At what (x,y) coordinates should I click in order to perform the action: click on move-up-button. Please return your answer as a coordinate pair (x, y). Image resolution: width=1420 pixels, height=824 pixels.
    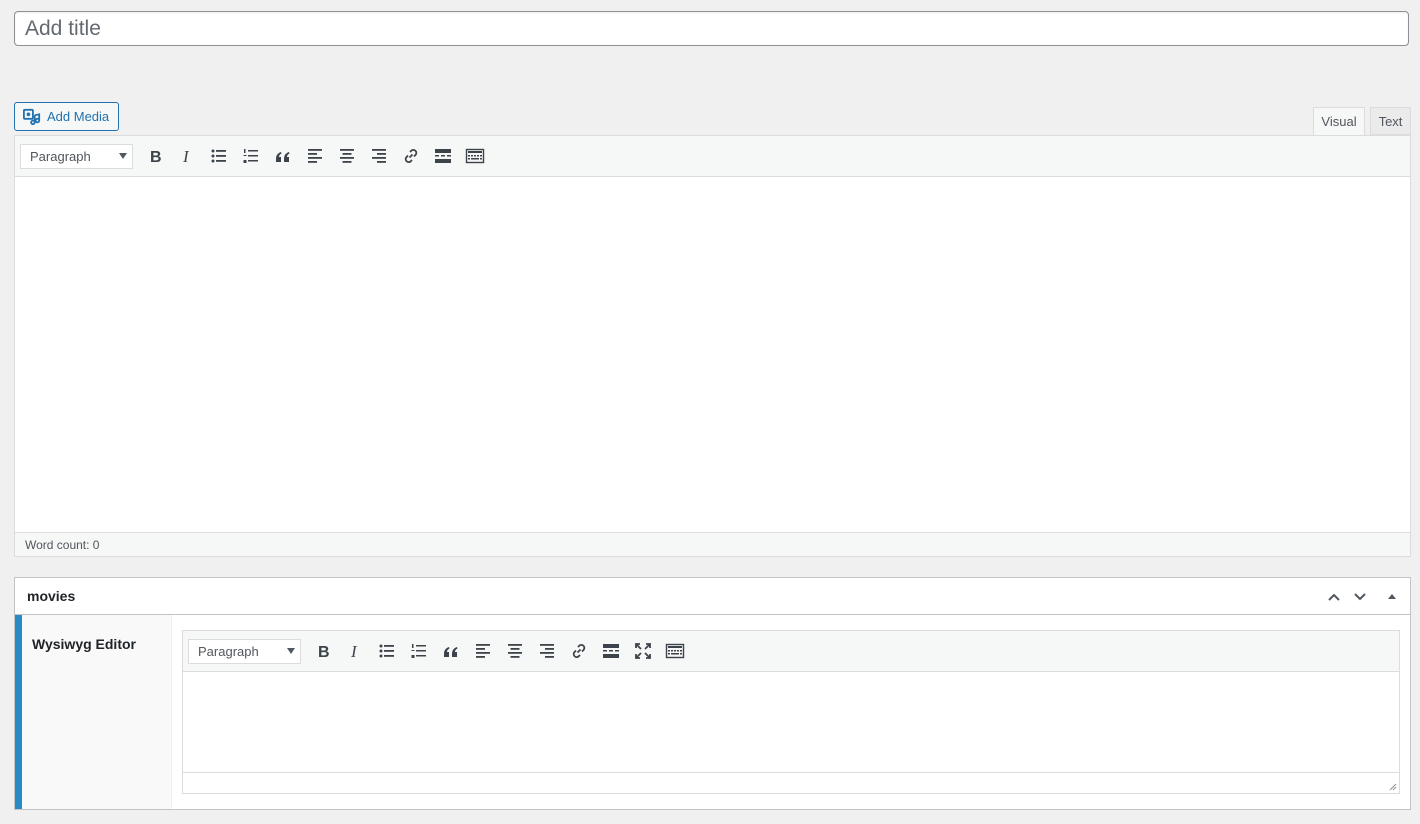
    Looking at the image, I should click on (1334, 597).